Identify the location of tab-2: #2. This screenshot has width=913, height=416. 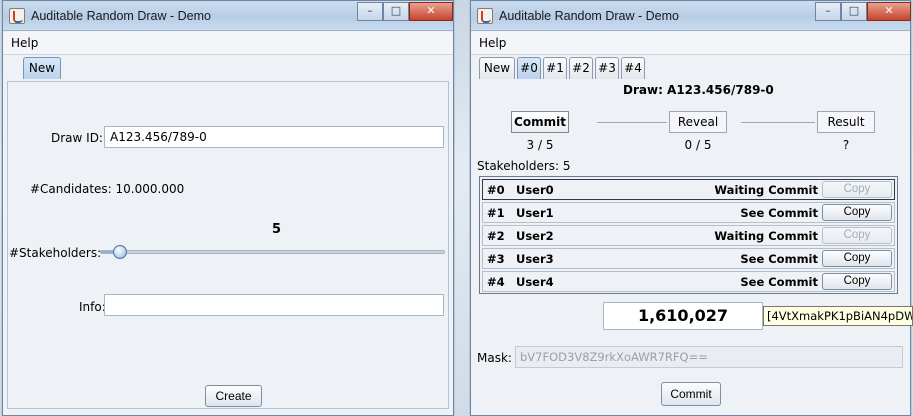
(581, 68).